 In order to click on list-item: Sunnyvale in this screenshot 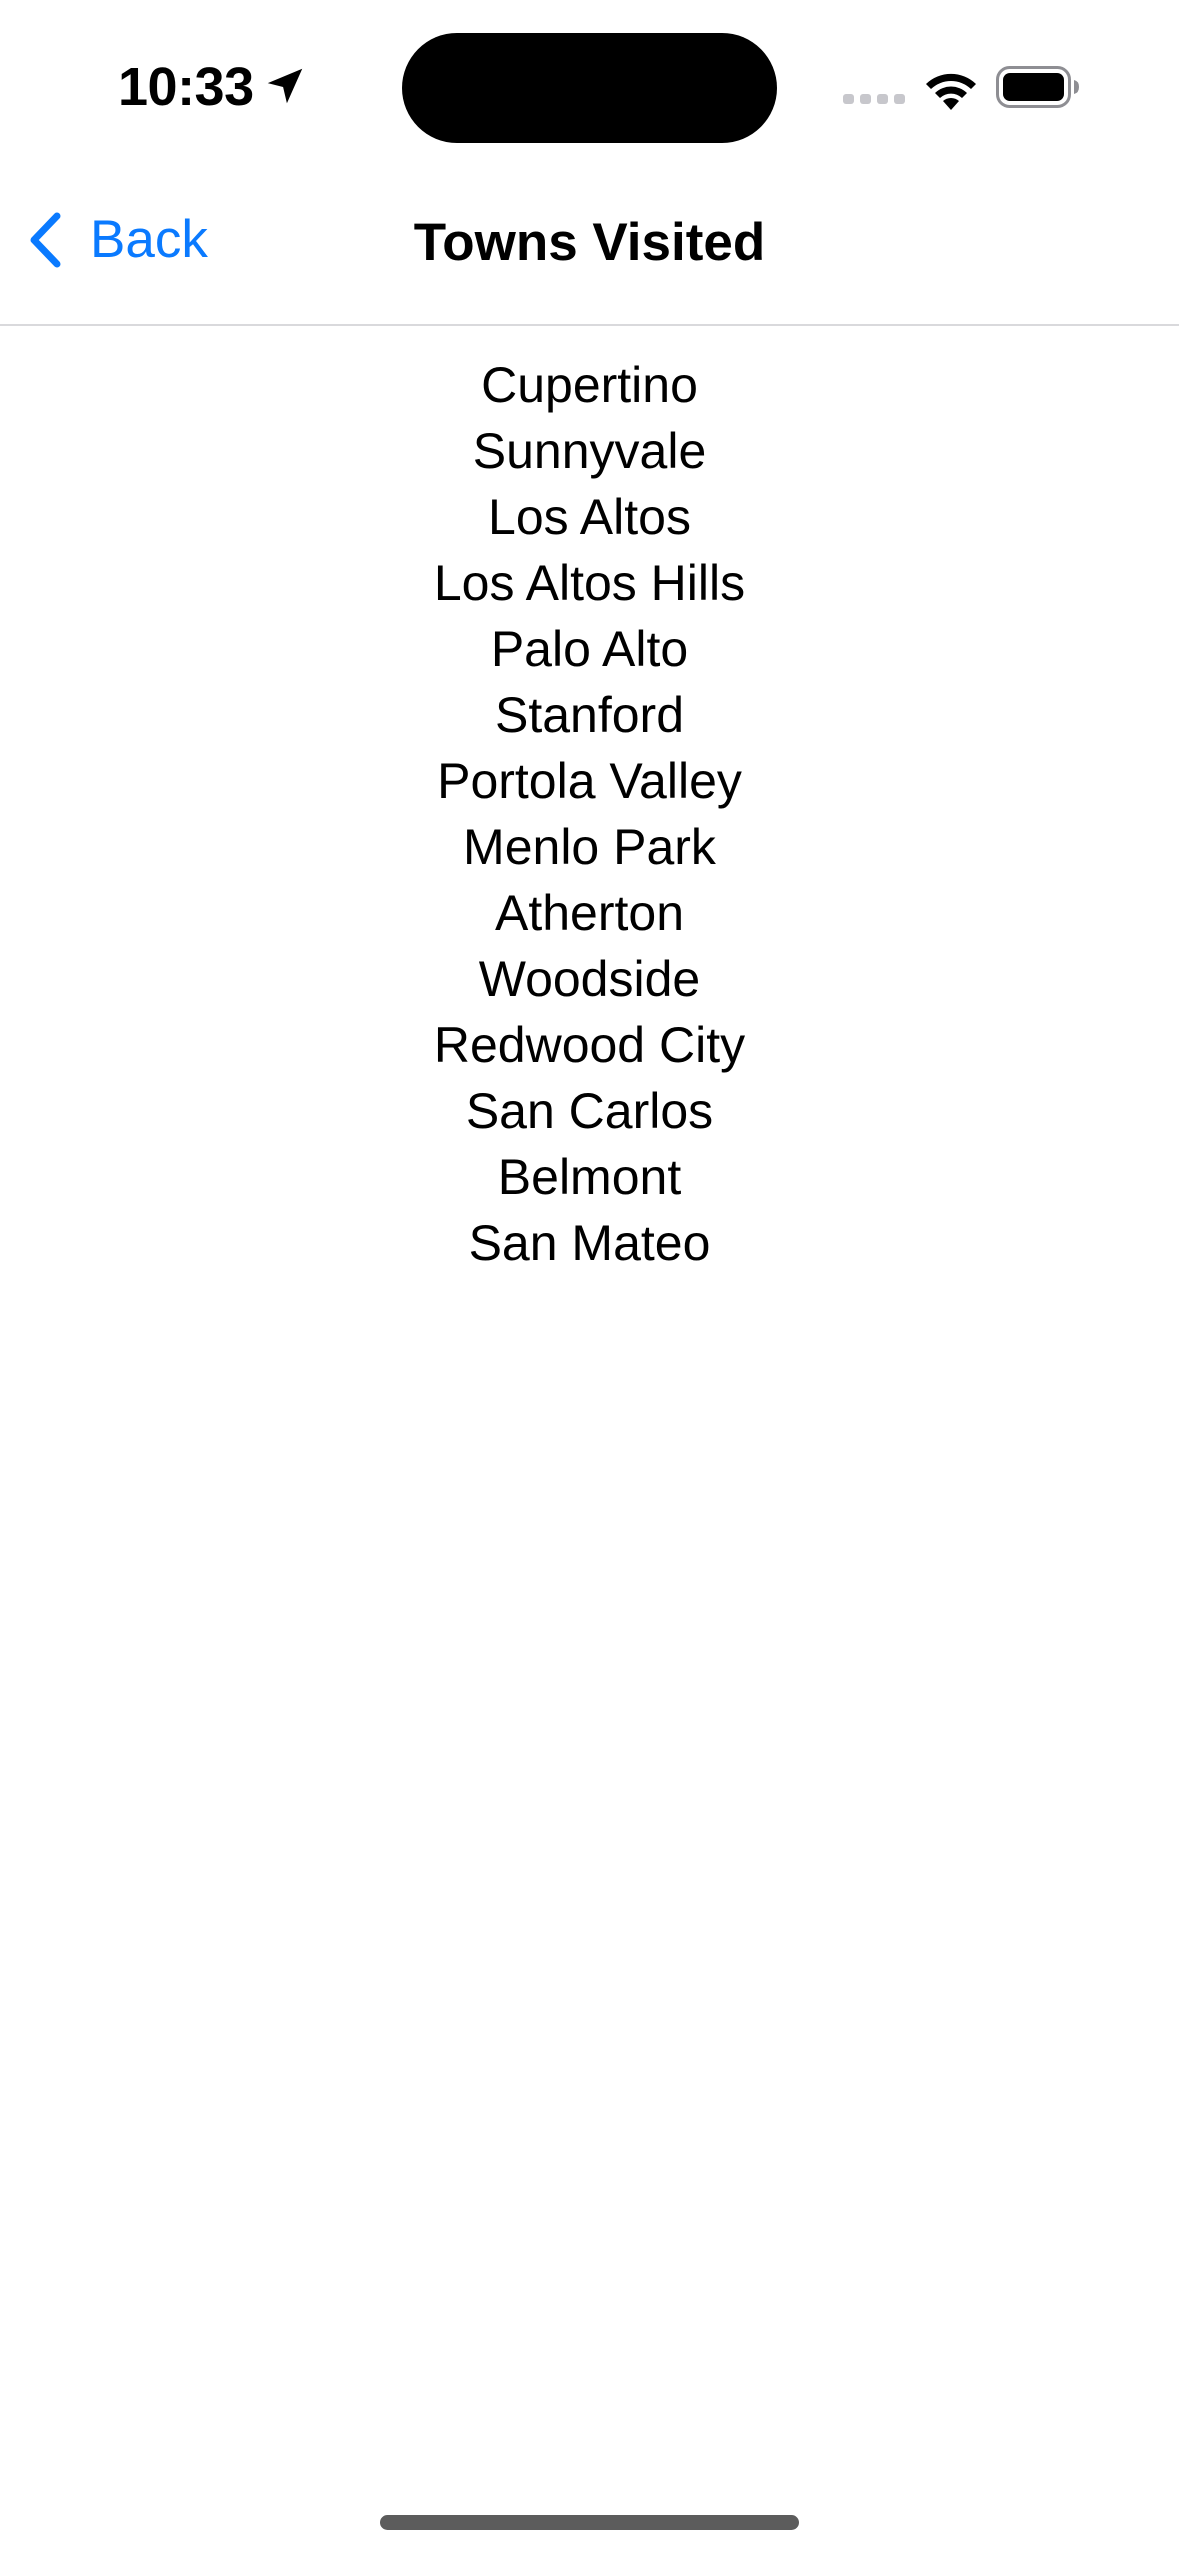, I will do `click(589, 451)`.